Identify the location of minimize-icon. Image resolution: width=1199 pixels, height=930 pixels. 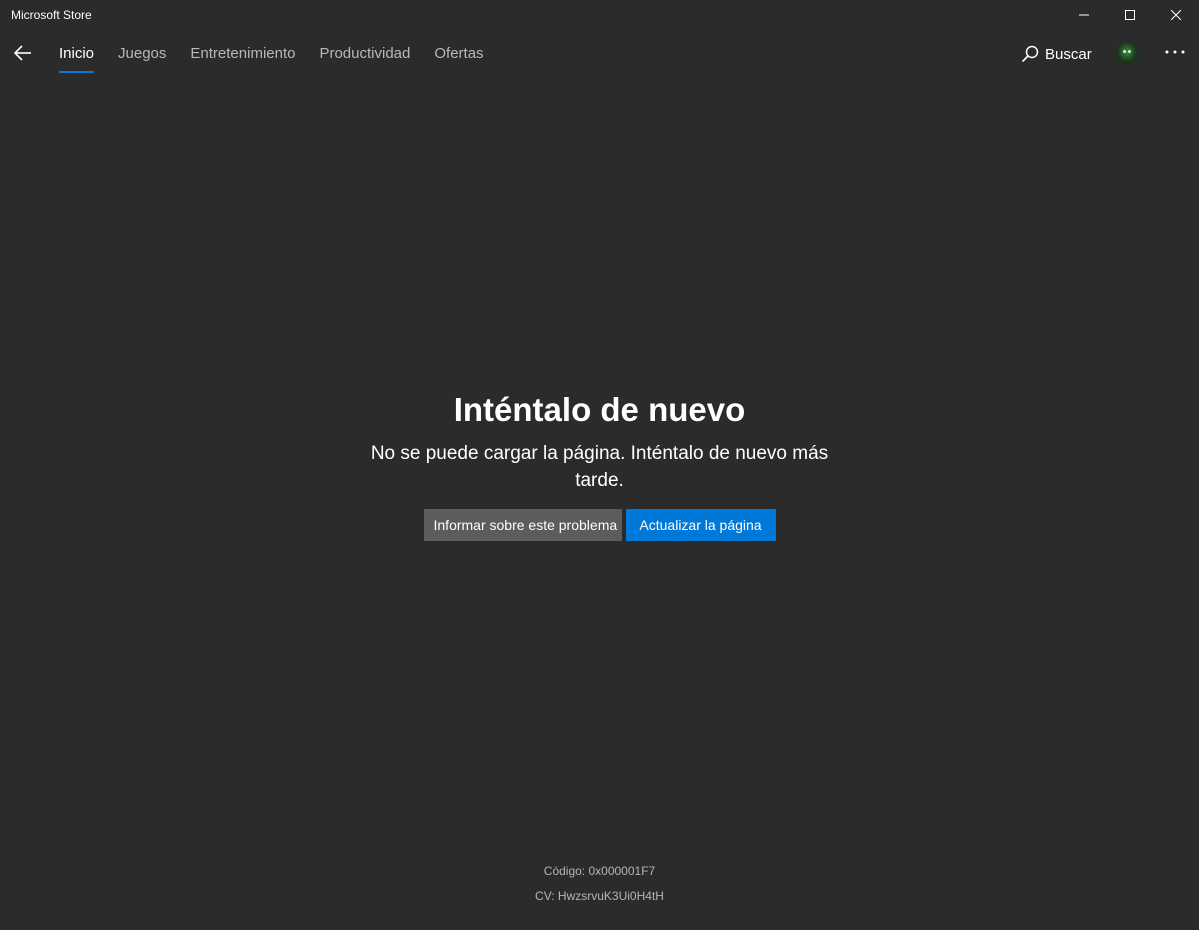
(1084, 15).